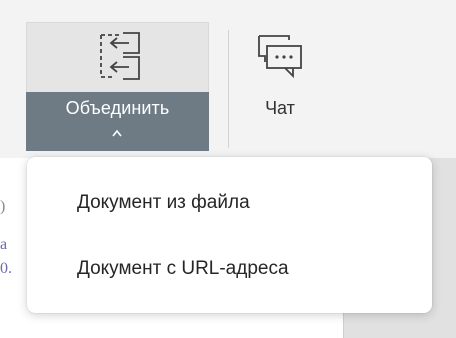  Describe the element at coordinates (280, 108) in the screenshot. I see `chat-button-label: Чат` at that location.